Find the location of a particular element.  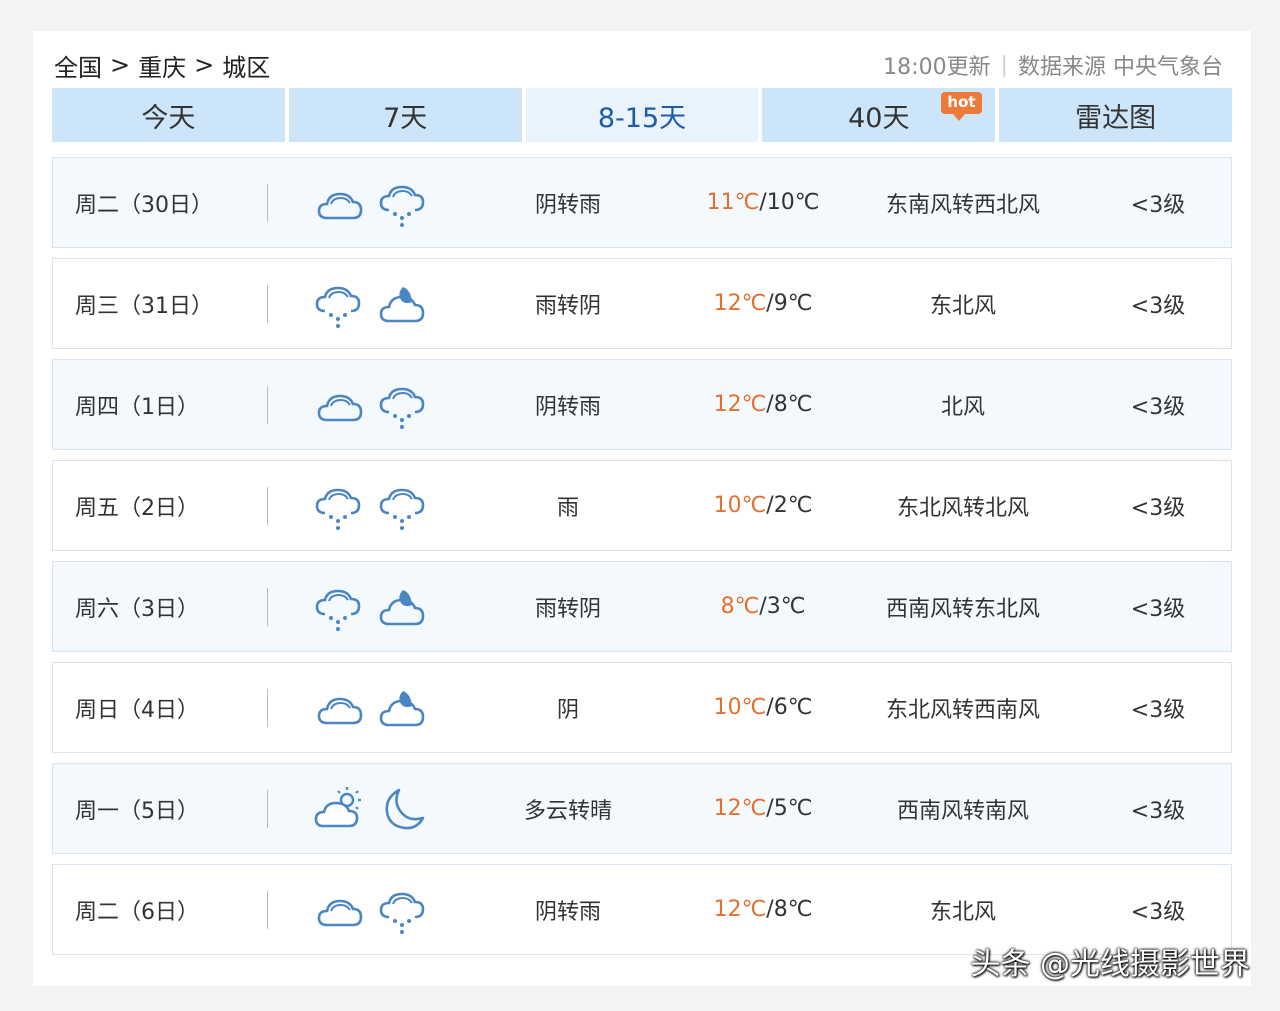

temperature-range: 8℃/3℃ is located at coordinates (763, 606).